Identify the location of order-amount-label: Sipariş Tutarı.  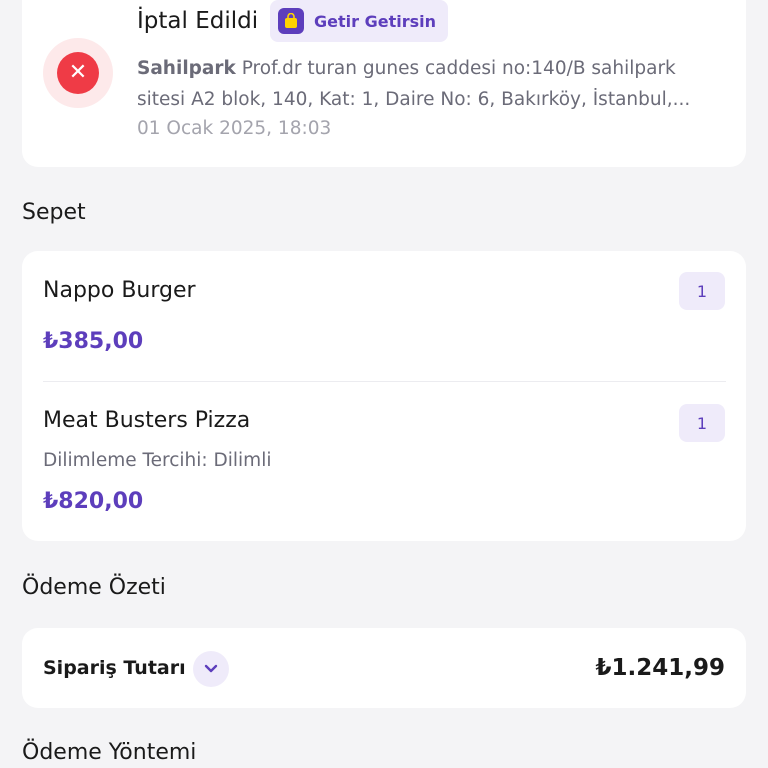
(114, 668).